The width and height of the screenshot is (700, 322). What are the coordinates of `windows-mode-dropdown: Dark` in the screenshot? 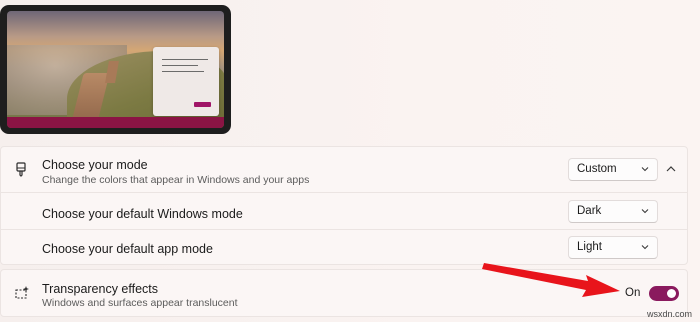 It's located at (613, 211).